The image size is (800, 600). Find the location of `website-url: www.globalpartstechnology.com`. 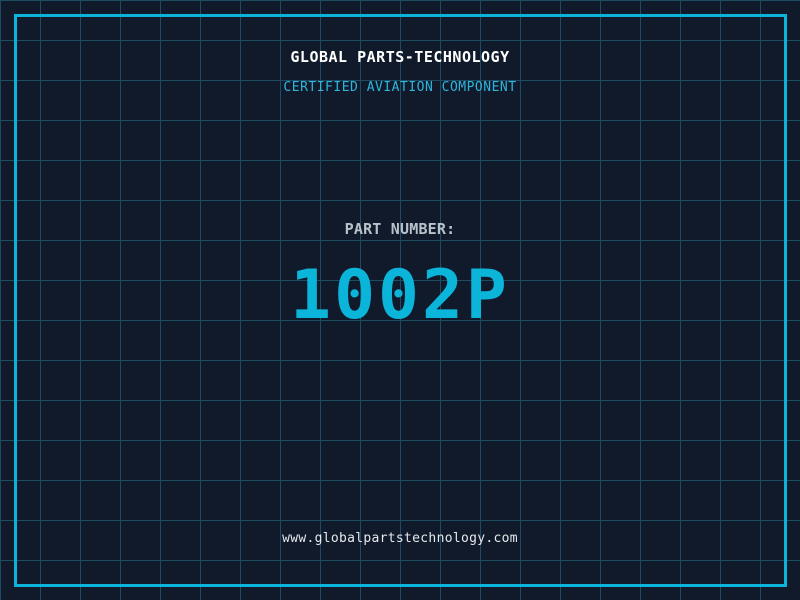

website-url: www.globalpartstechnology.com is located at coordinates (400, 538).